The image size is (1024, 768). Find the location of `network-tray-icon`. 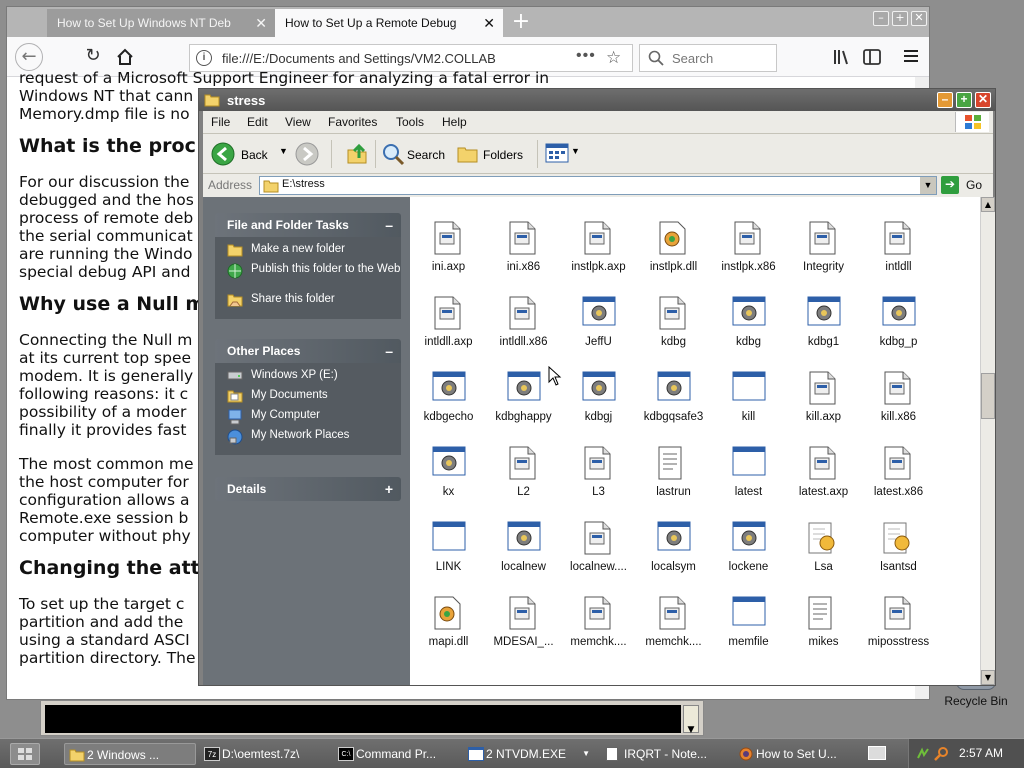

network-tray-icon is located at coordinates (923, 754).